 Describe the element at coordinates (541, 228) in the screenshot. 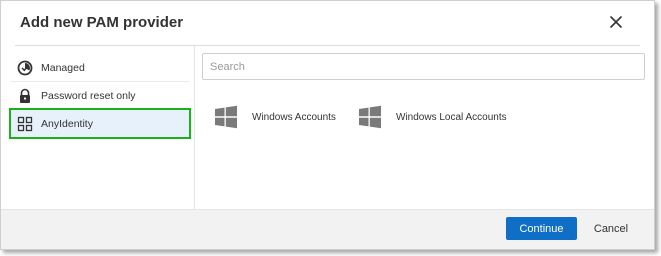

I see `continue-button: Continue` at that location.